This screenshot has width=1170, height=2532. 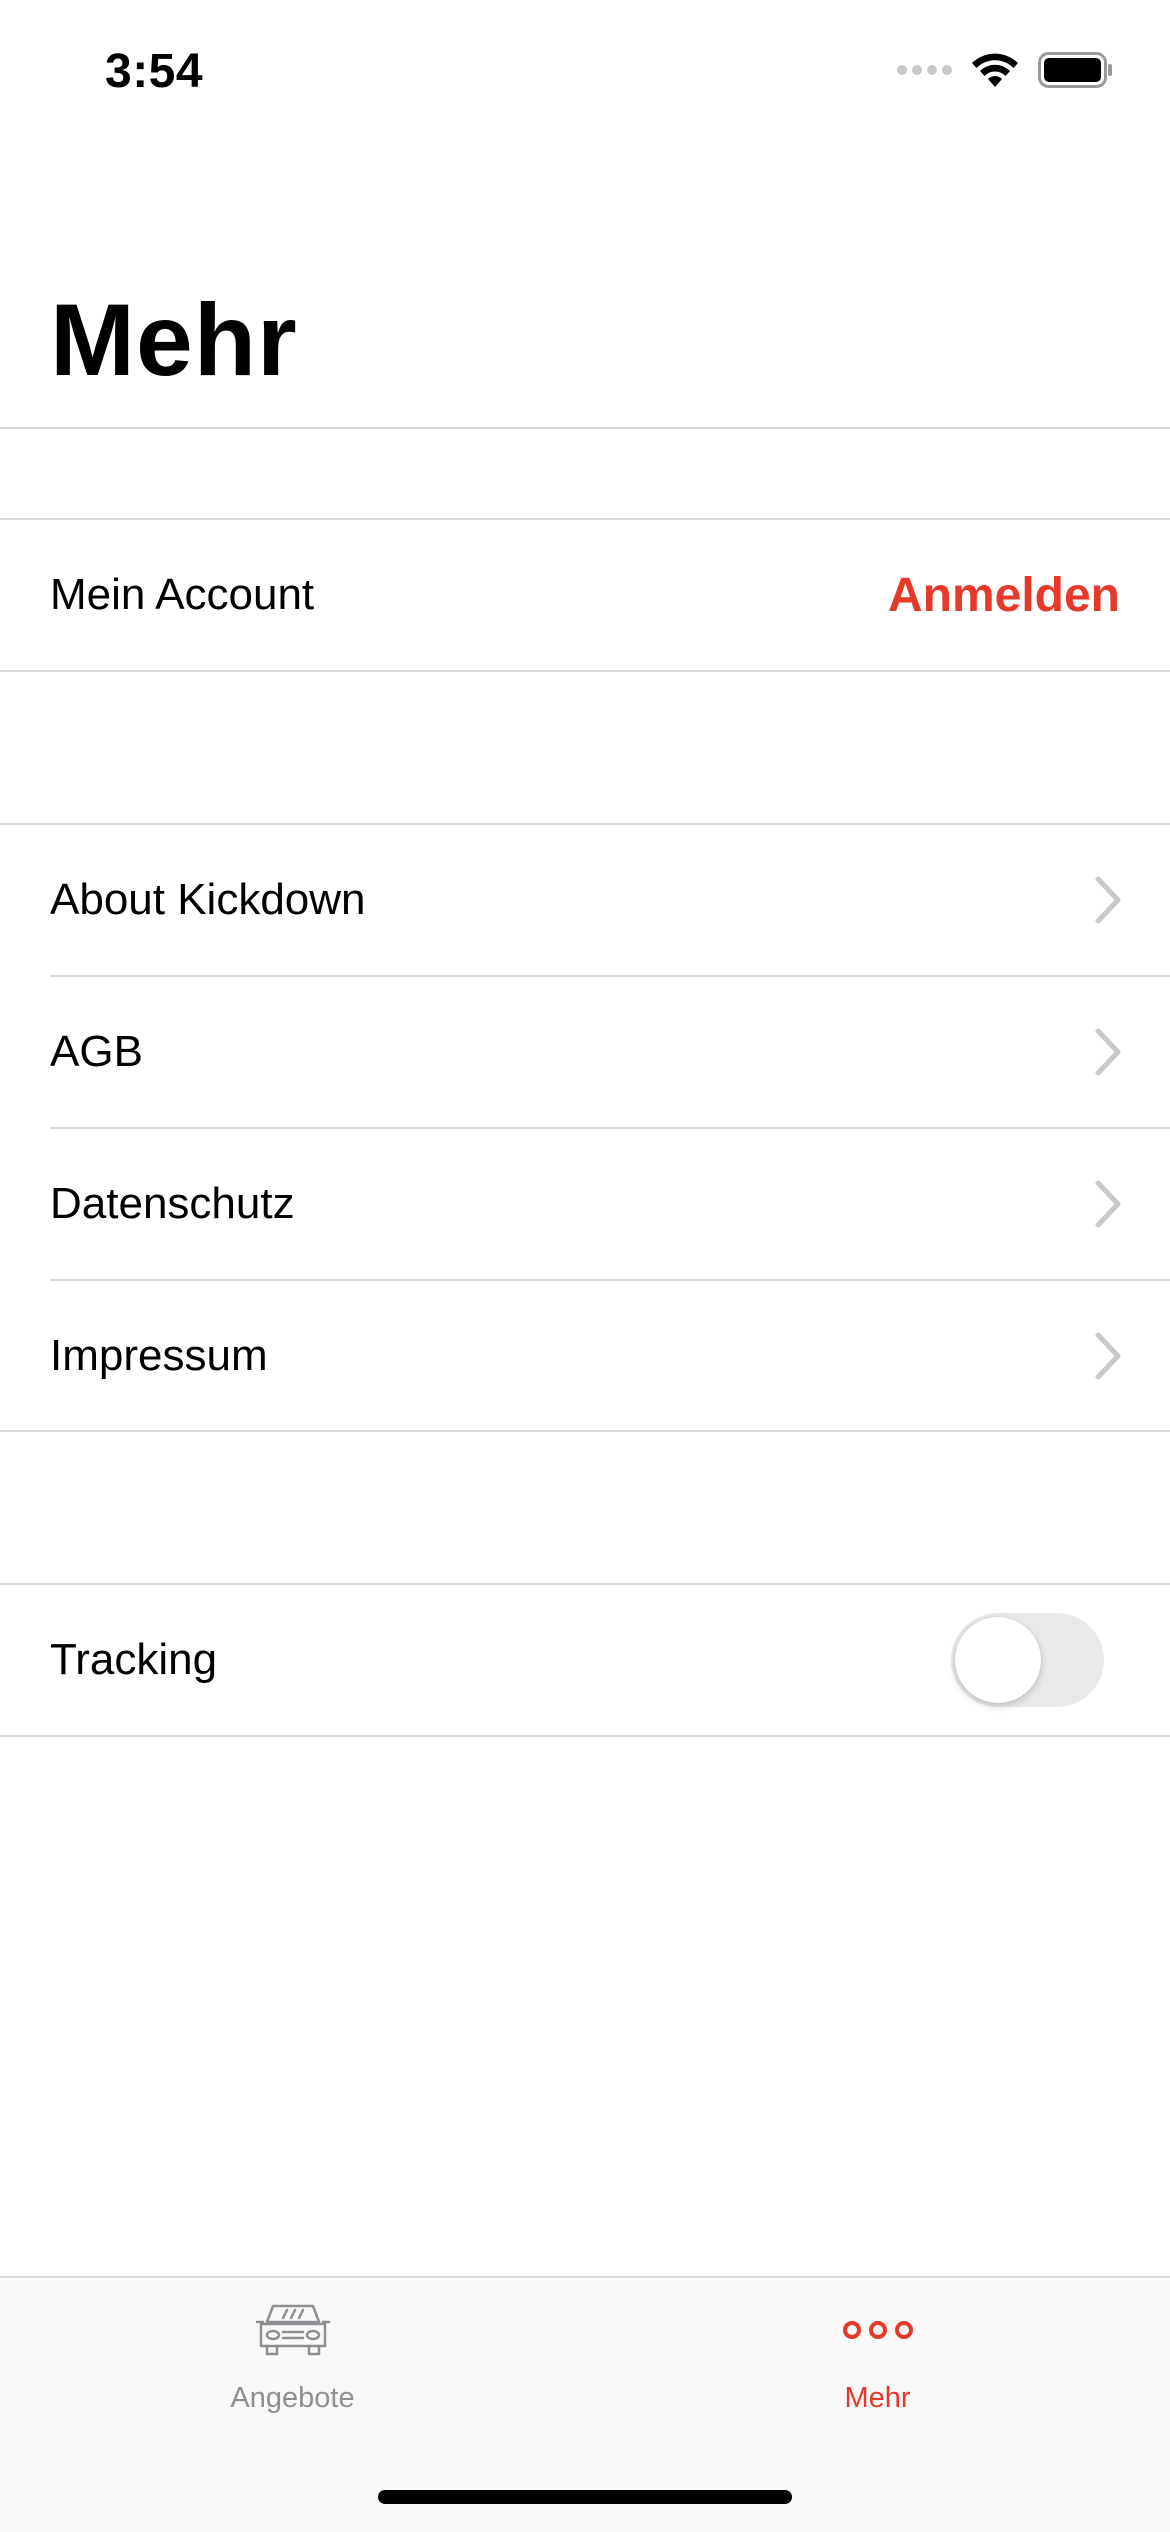 What do you see at coordinates (877, 2330) in the screenshot?
I see `more-dots-icon` at bounding box center [877, 2330].